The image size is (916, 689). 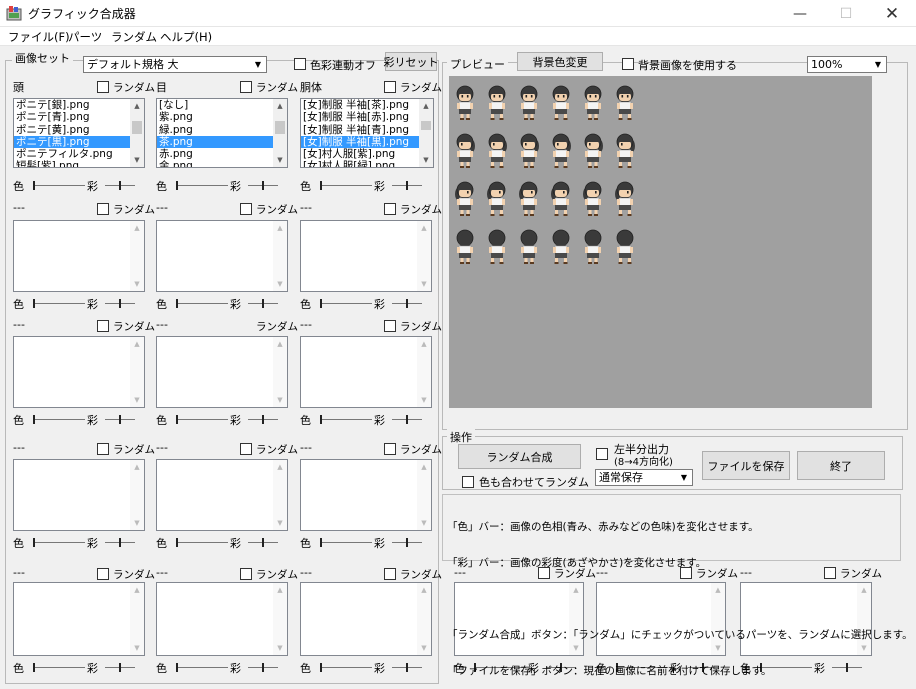 What do you see at coordinates (222, 130) in the screenshot?
I see `list-item: 緑.png` at bounding box center [222, 130].